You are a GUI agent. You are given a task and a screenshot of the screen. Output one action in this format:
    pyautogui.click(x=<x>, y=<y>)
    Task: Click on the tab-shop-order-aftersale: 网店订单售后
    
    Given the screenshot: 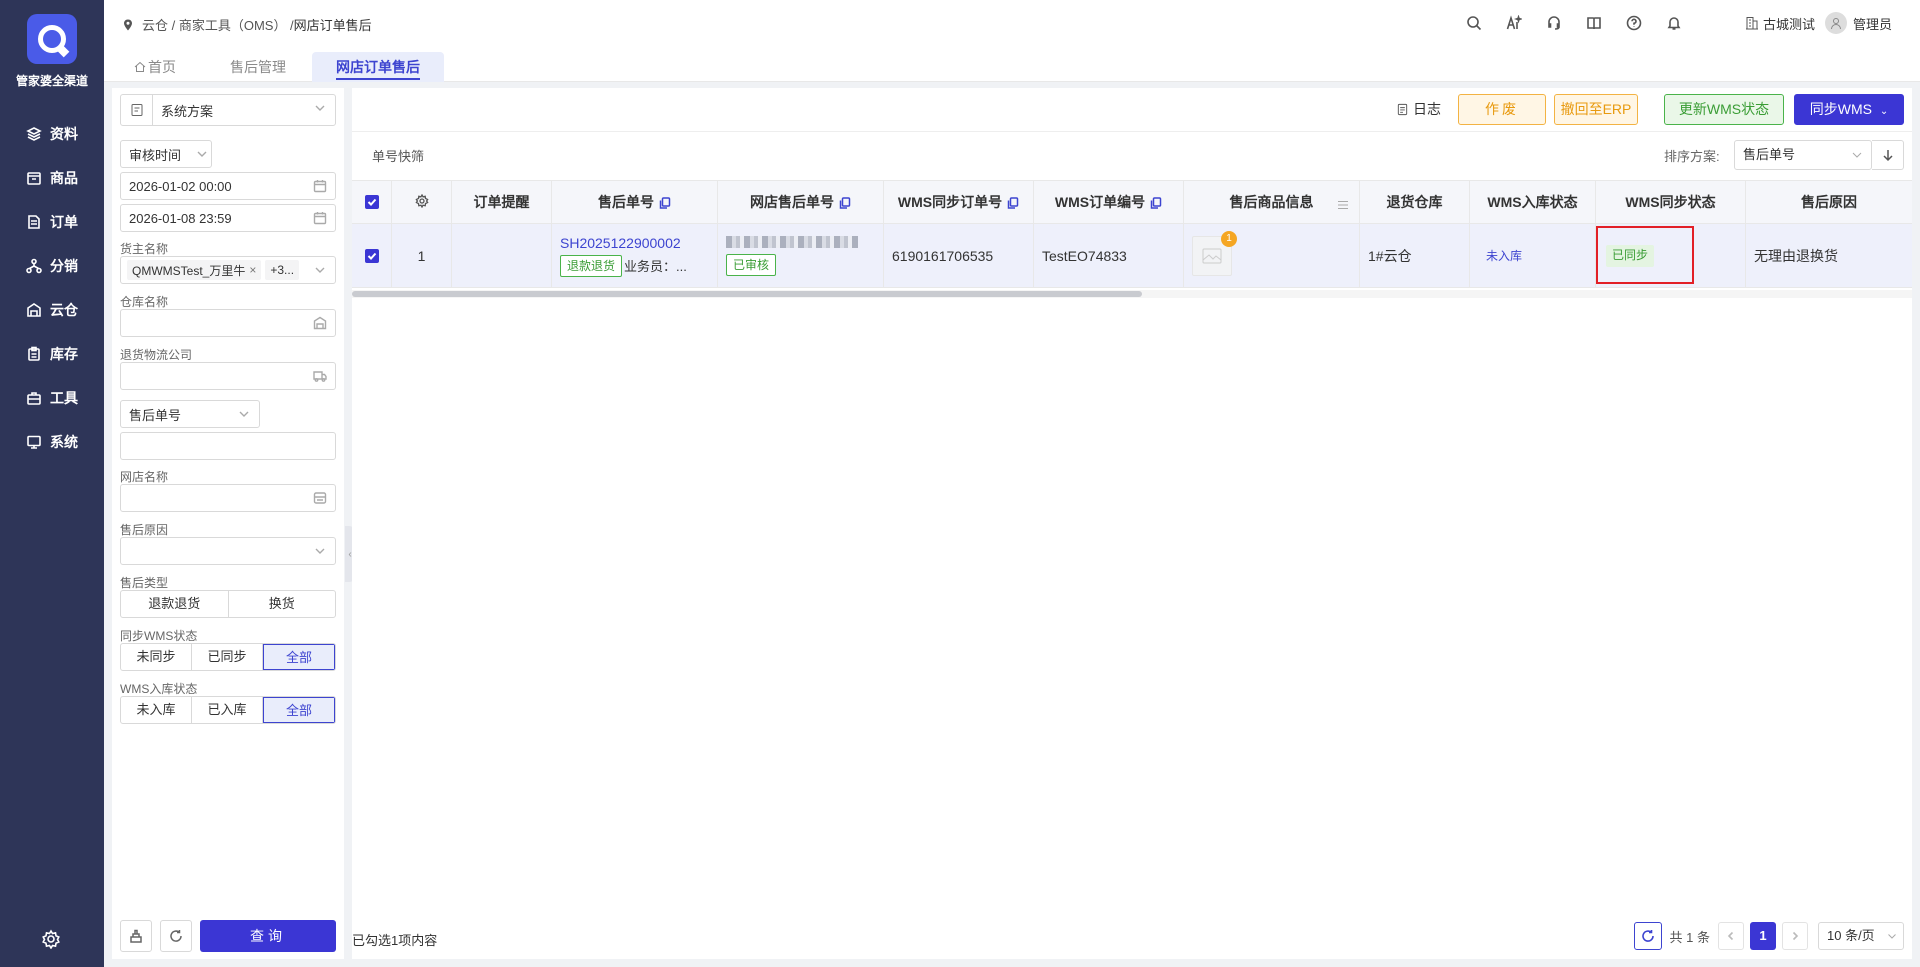 What is the action you would take?
    pyautogui.click(x=378, y=67)
    